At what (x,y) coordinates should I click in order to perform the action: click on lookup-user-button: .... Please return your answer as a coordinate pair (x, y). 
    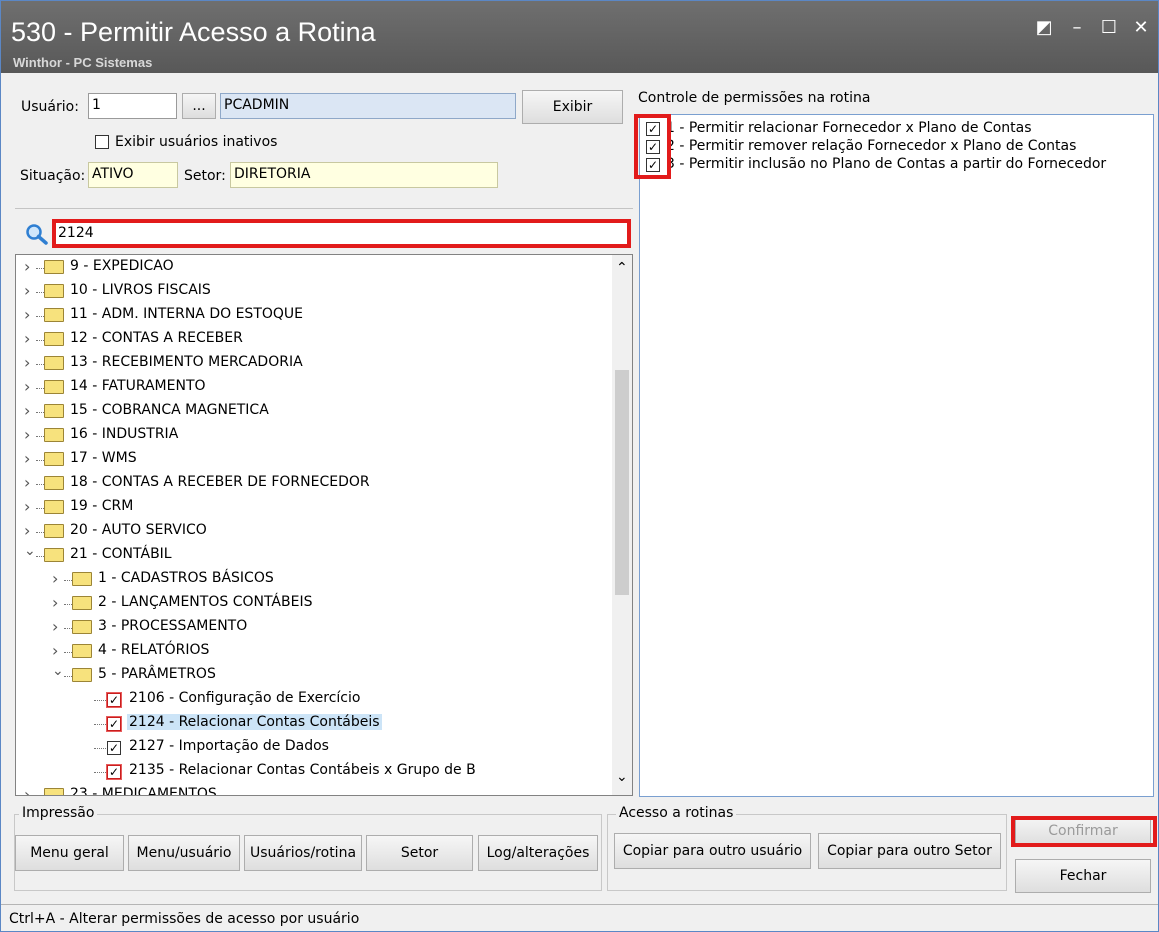
    Looking at the image, I should click on (199, 106).